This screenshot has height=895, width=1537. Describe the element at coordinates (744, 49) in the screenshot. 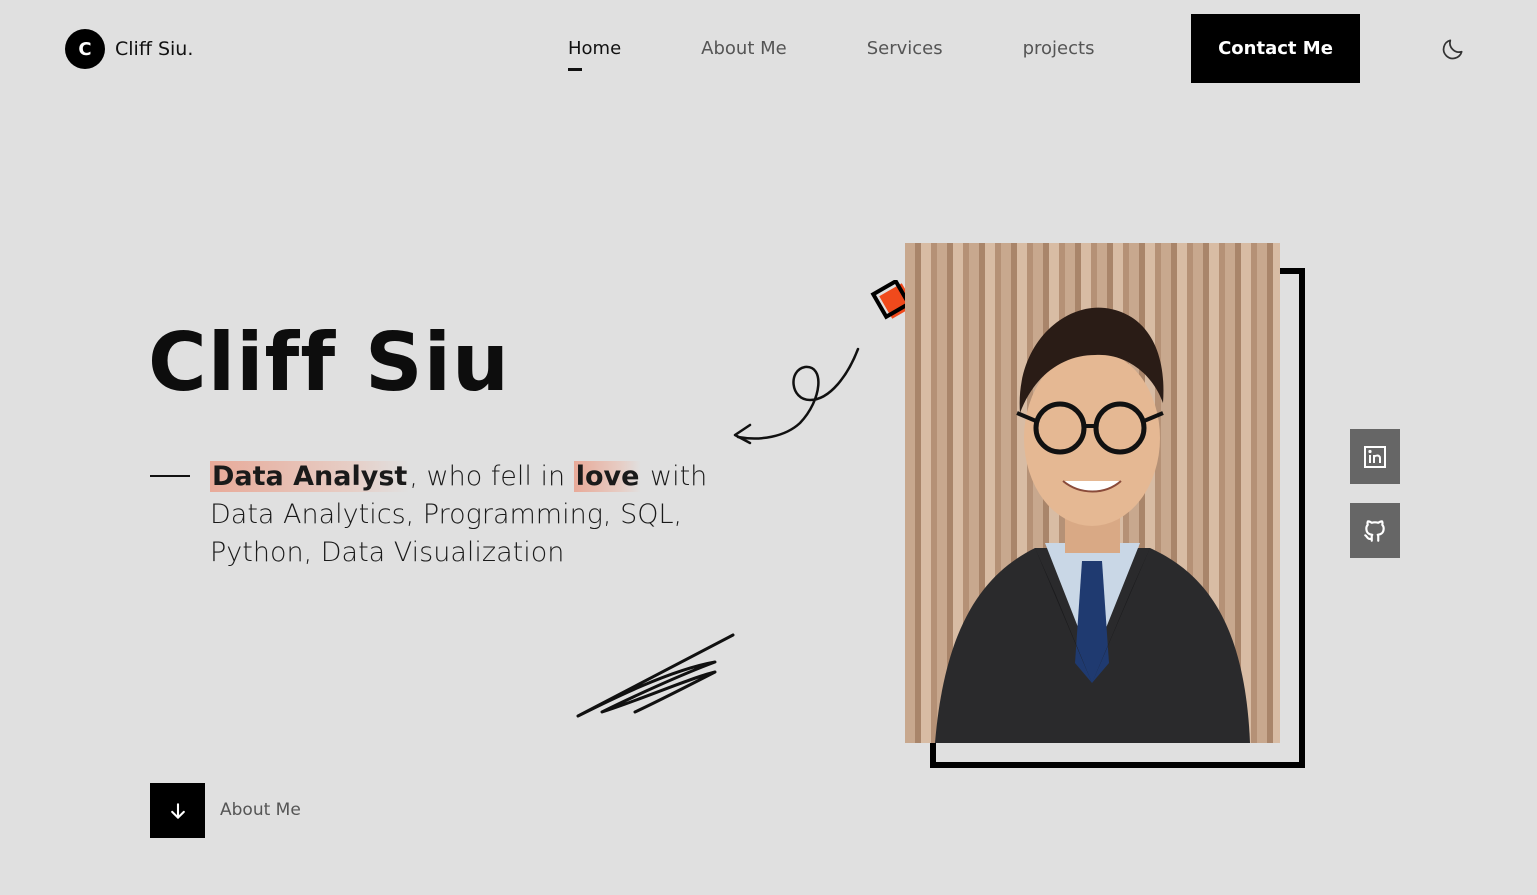

I see `nav-about-me: About Me` at that location.